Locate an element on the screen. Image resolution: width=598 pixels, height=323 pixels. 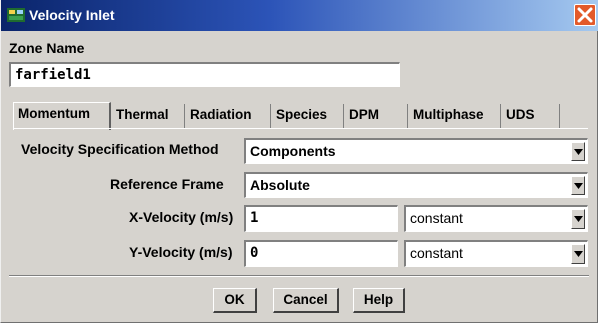
tab-thermal-label: Thermal is located at coordinates (142, 114).